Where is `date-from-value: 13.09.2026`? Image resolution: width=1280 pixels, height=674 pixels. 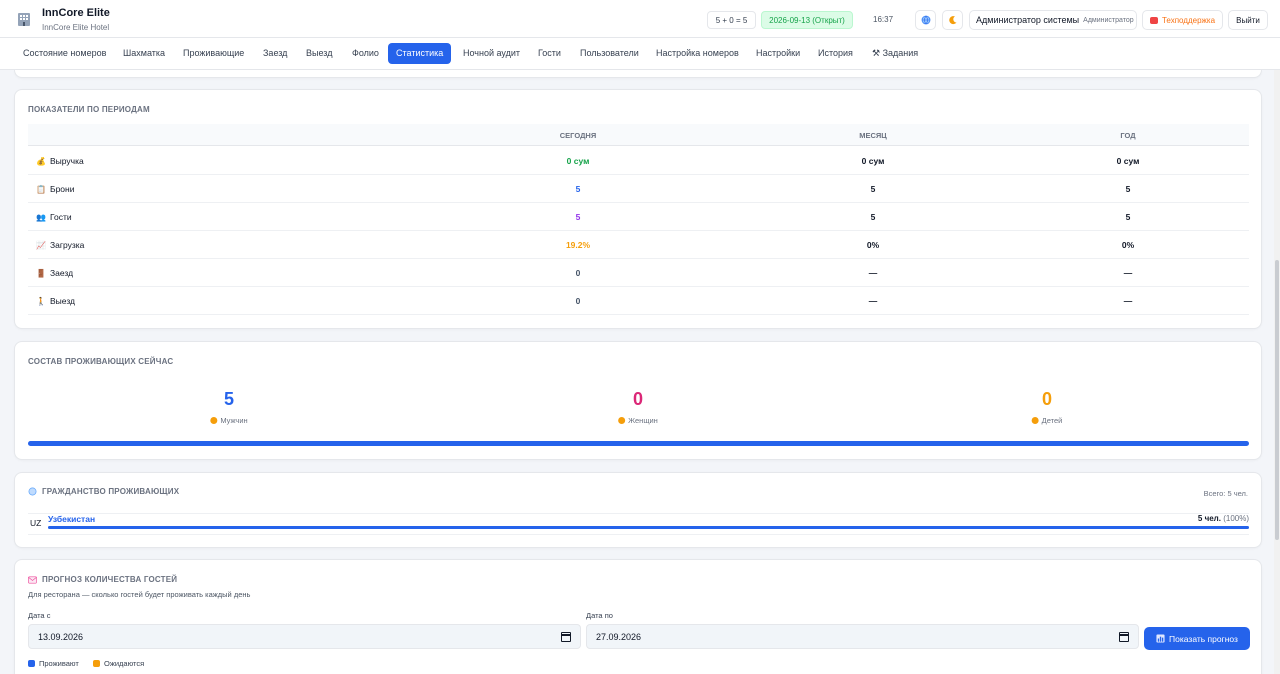
date-from-value: 13.09.2026 is located at coordinates (61, 636).